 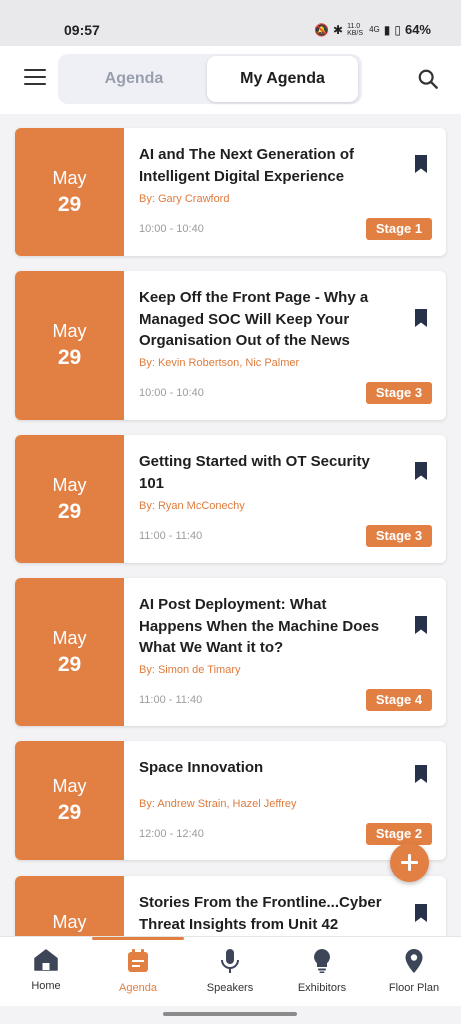 I want to click on status-bar: 09:57 🔕 ✱ 11.0 KB/S 4G ▮ ▯ 64%, so click(x=230, y=23).